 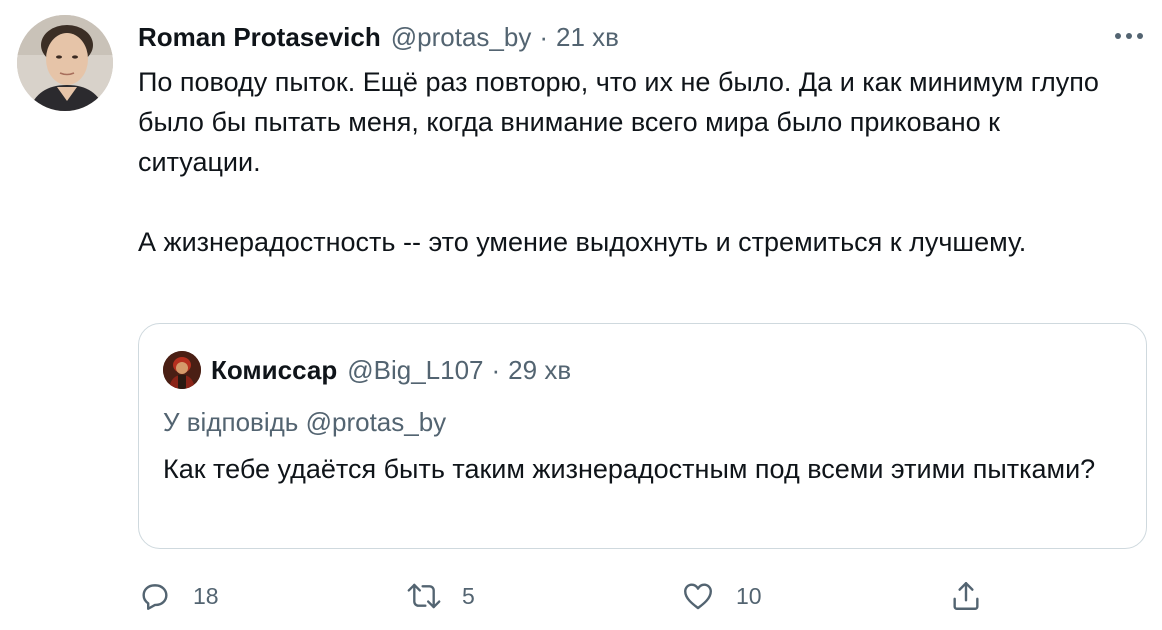 What do you see at coordinates (182, 370) in the screenshot?
I see `quoted-author-avatar` at bounding box center [182, 370].